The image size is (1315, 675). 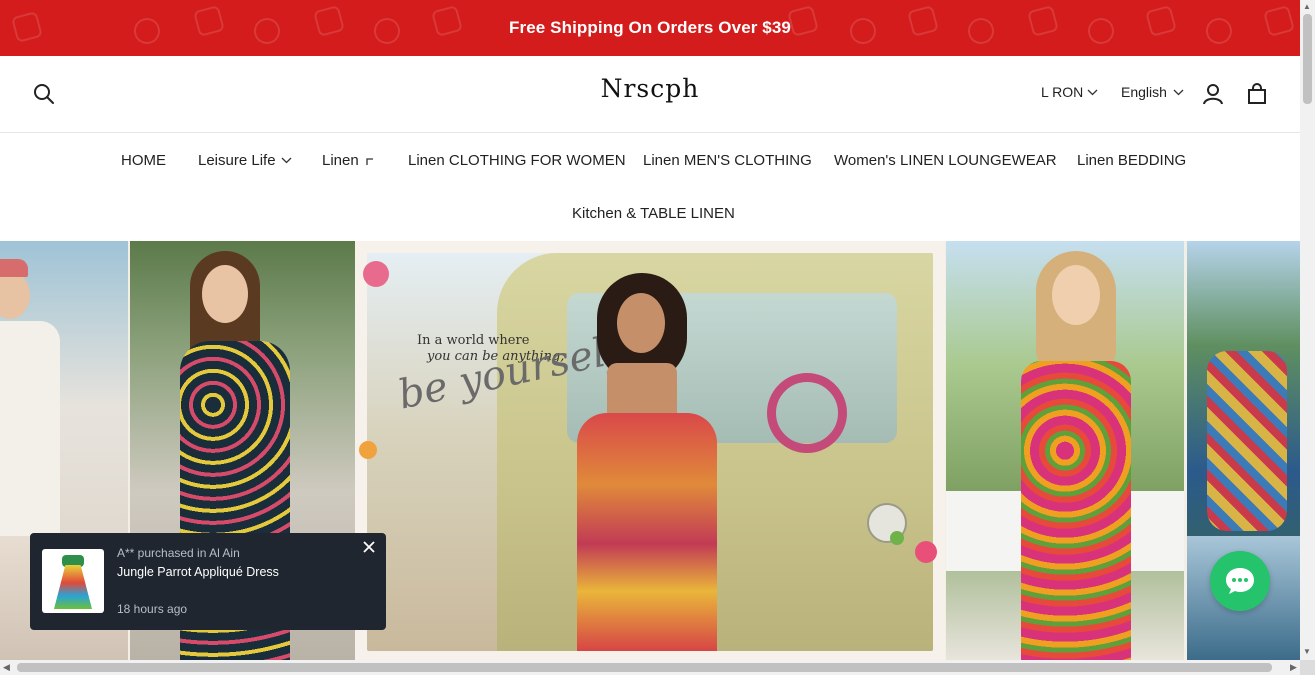 I want to click on nav-item-linen: Linen, so click(x=348, y=160).